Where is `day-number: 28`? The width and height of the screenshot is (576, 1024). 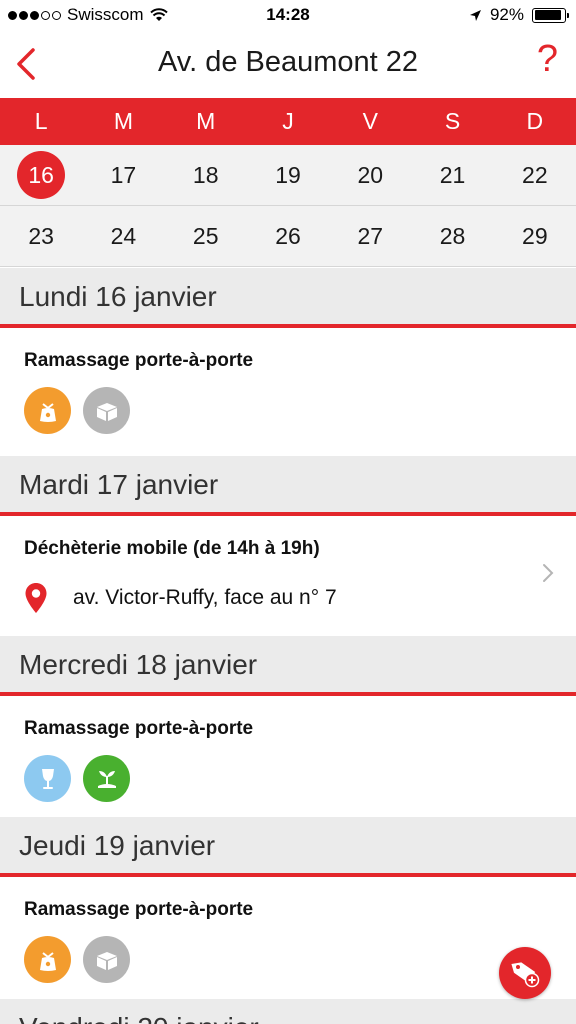 day-number: 28 is located at coordinates (452, 235).